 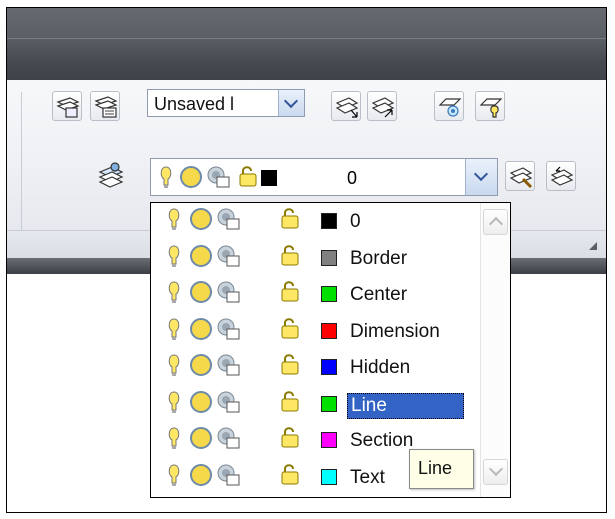 I want to click on scroll-up-button, so click(x=495, y=222).